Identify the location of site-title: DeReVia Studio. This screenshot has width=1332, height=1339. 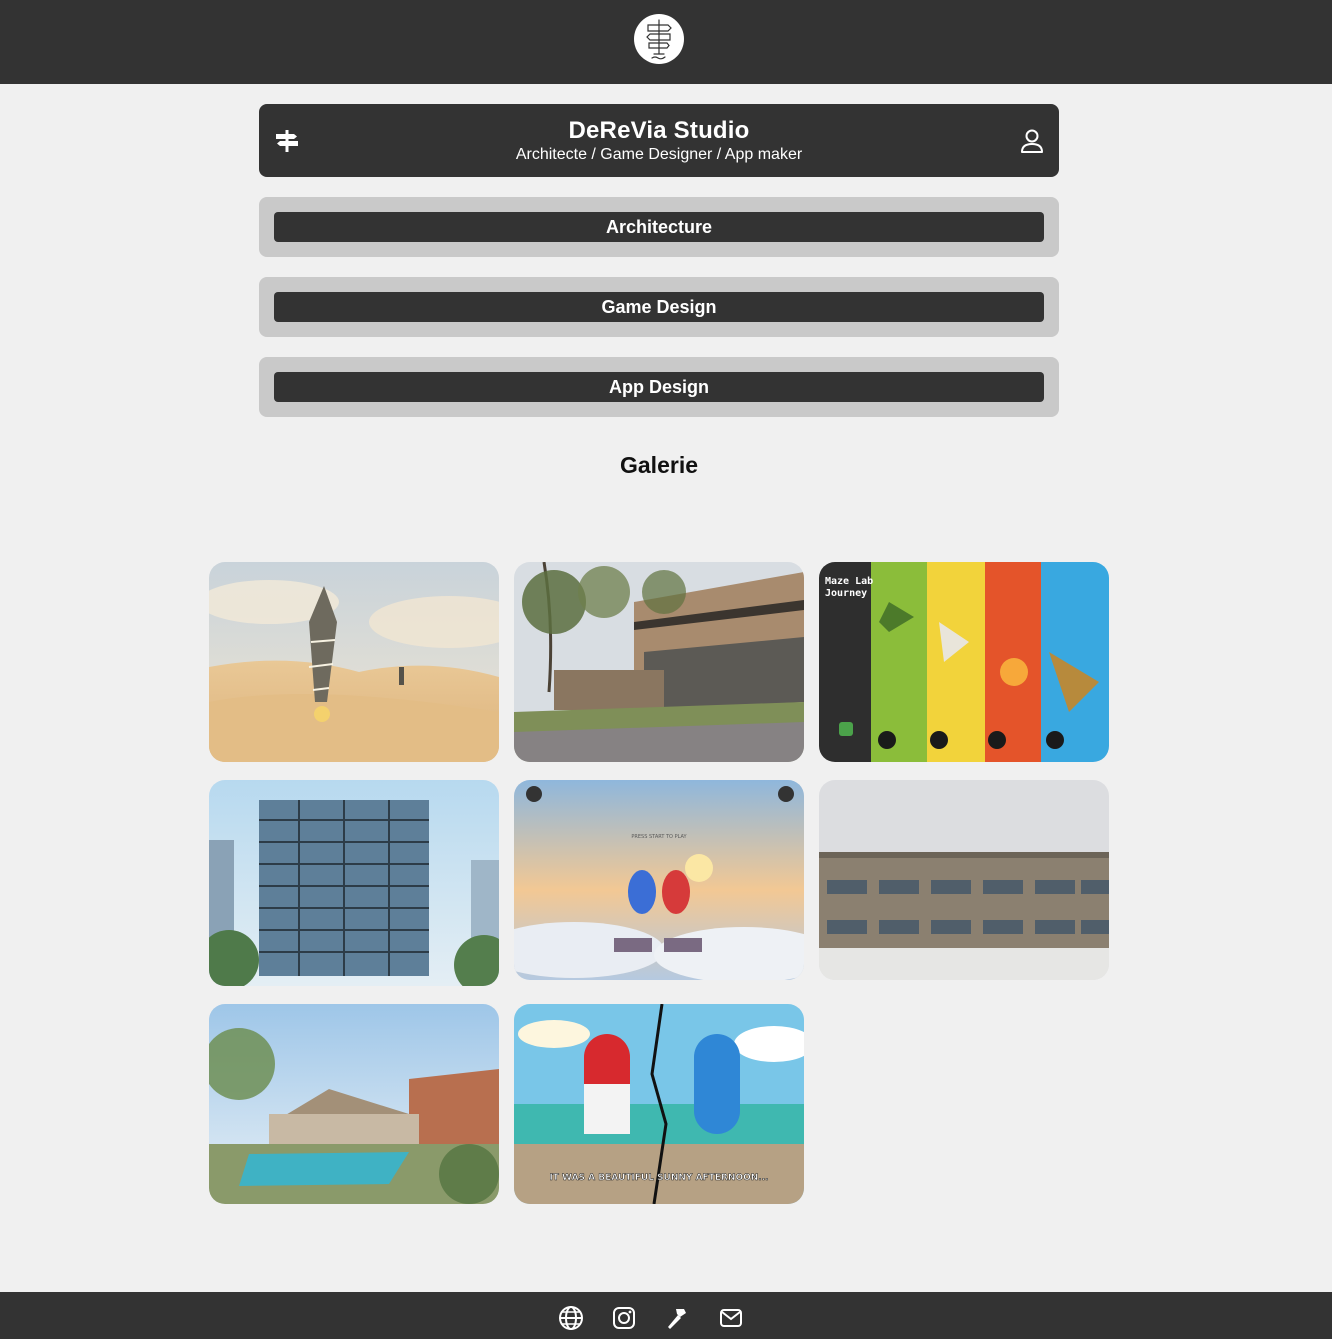
(659, 130).